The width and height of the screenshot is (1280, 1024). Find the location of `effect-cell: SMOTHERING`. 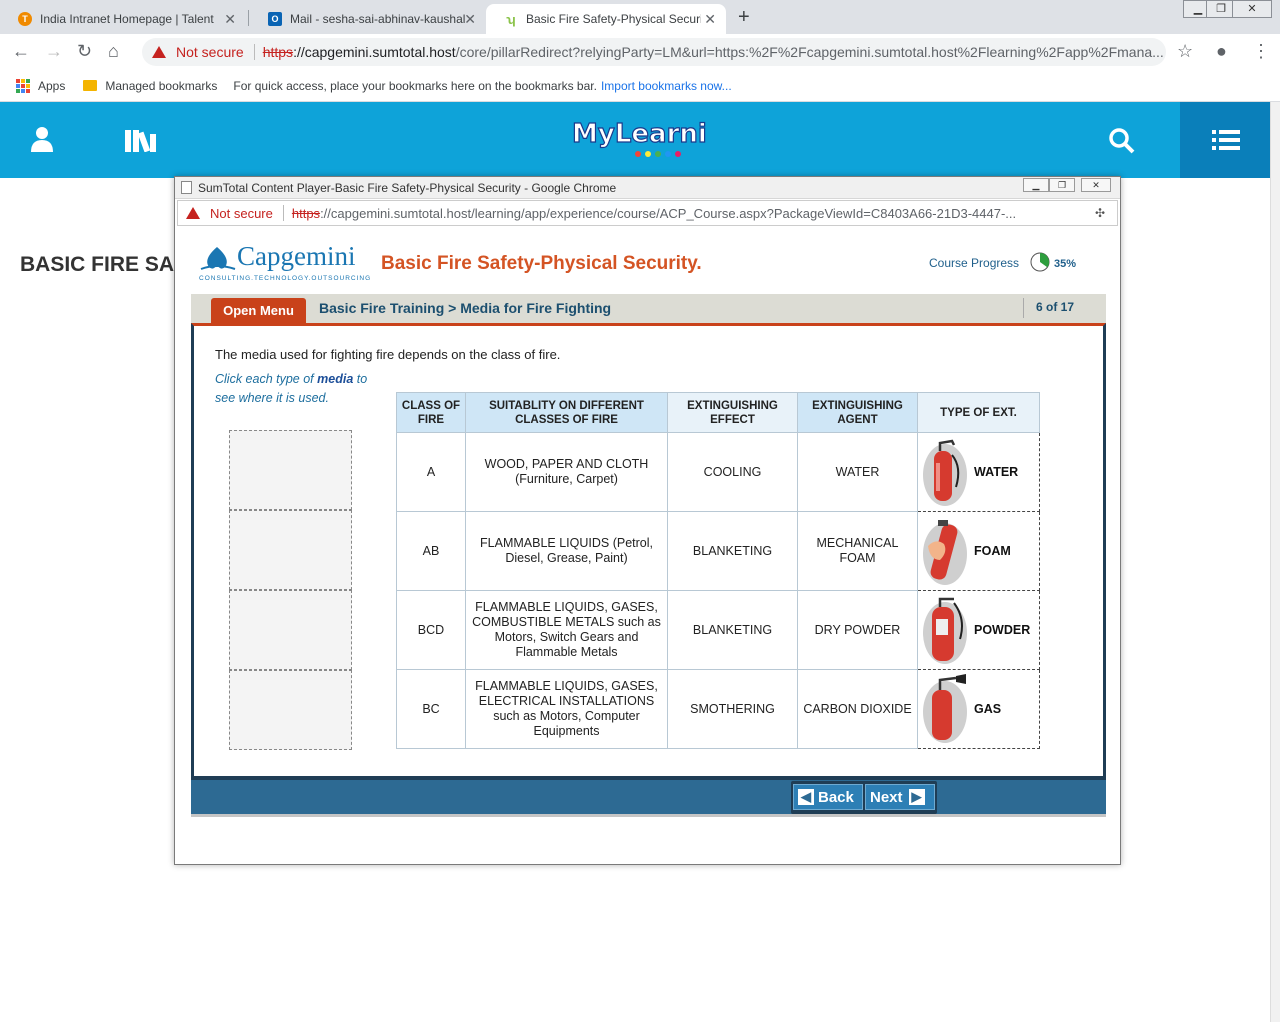

effect-cell: SMOTHERING is located at coordinates (732, 709).